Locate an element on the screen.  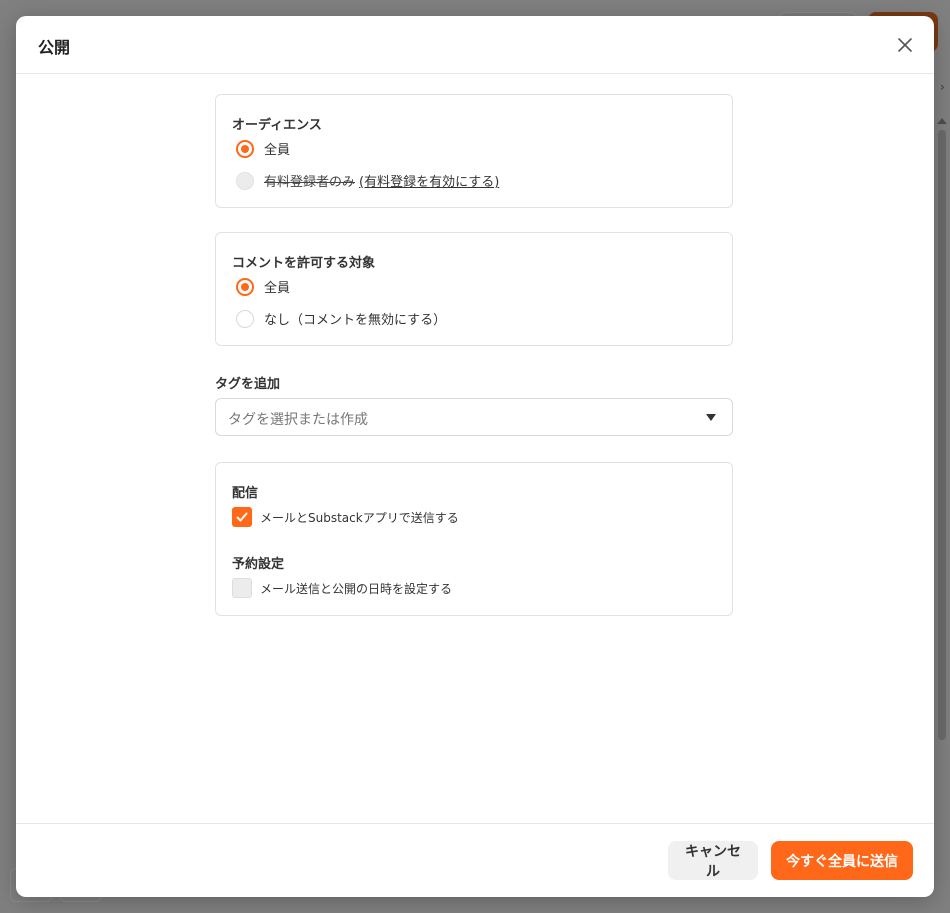
audience-label: オーディエンス is located at coordinates (277, 125).